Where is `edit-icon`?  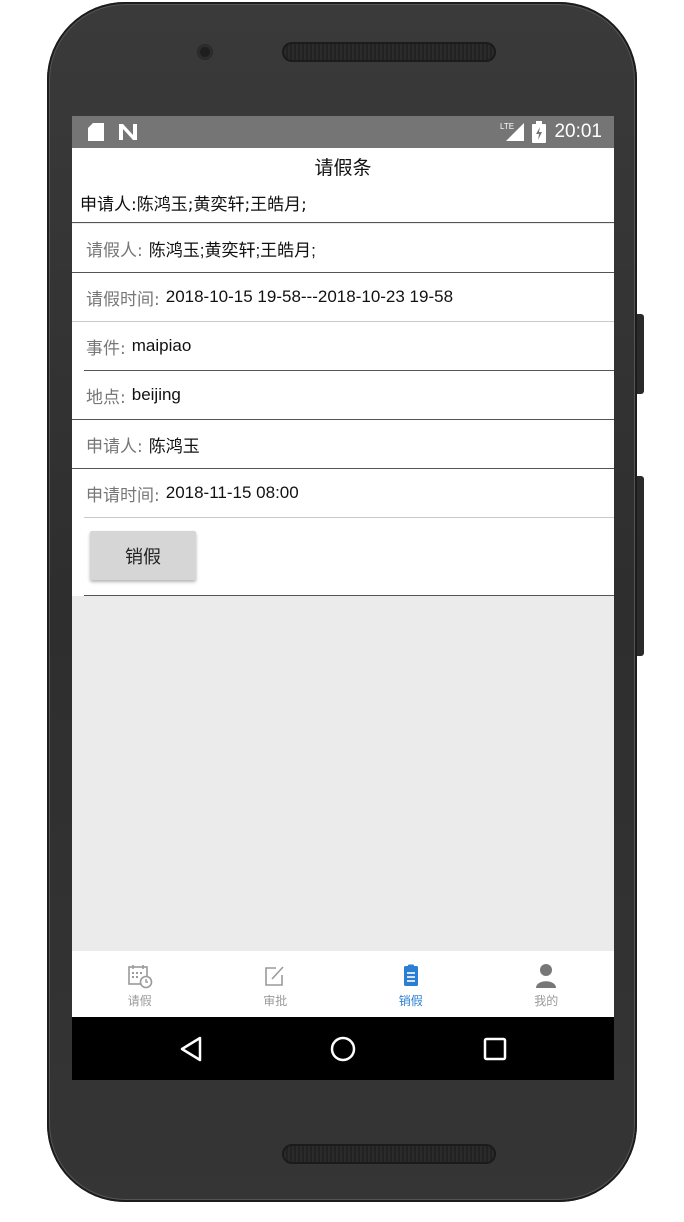
edit-icon is located at coordinates (274, 976).